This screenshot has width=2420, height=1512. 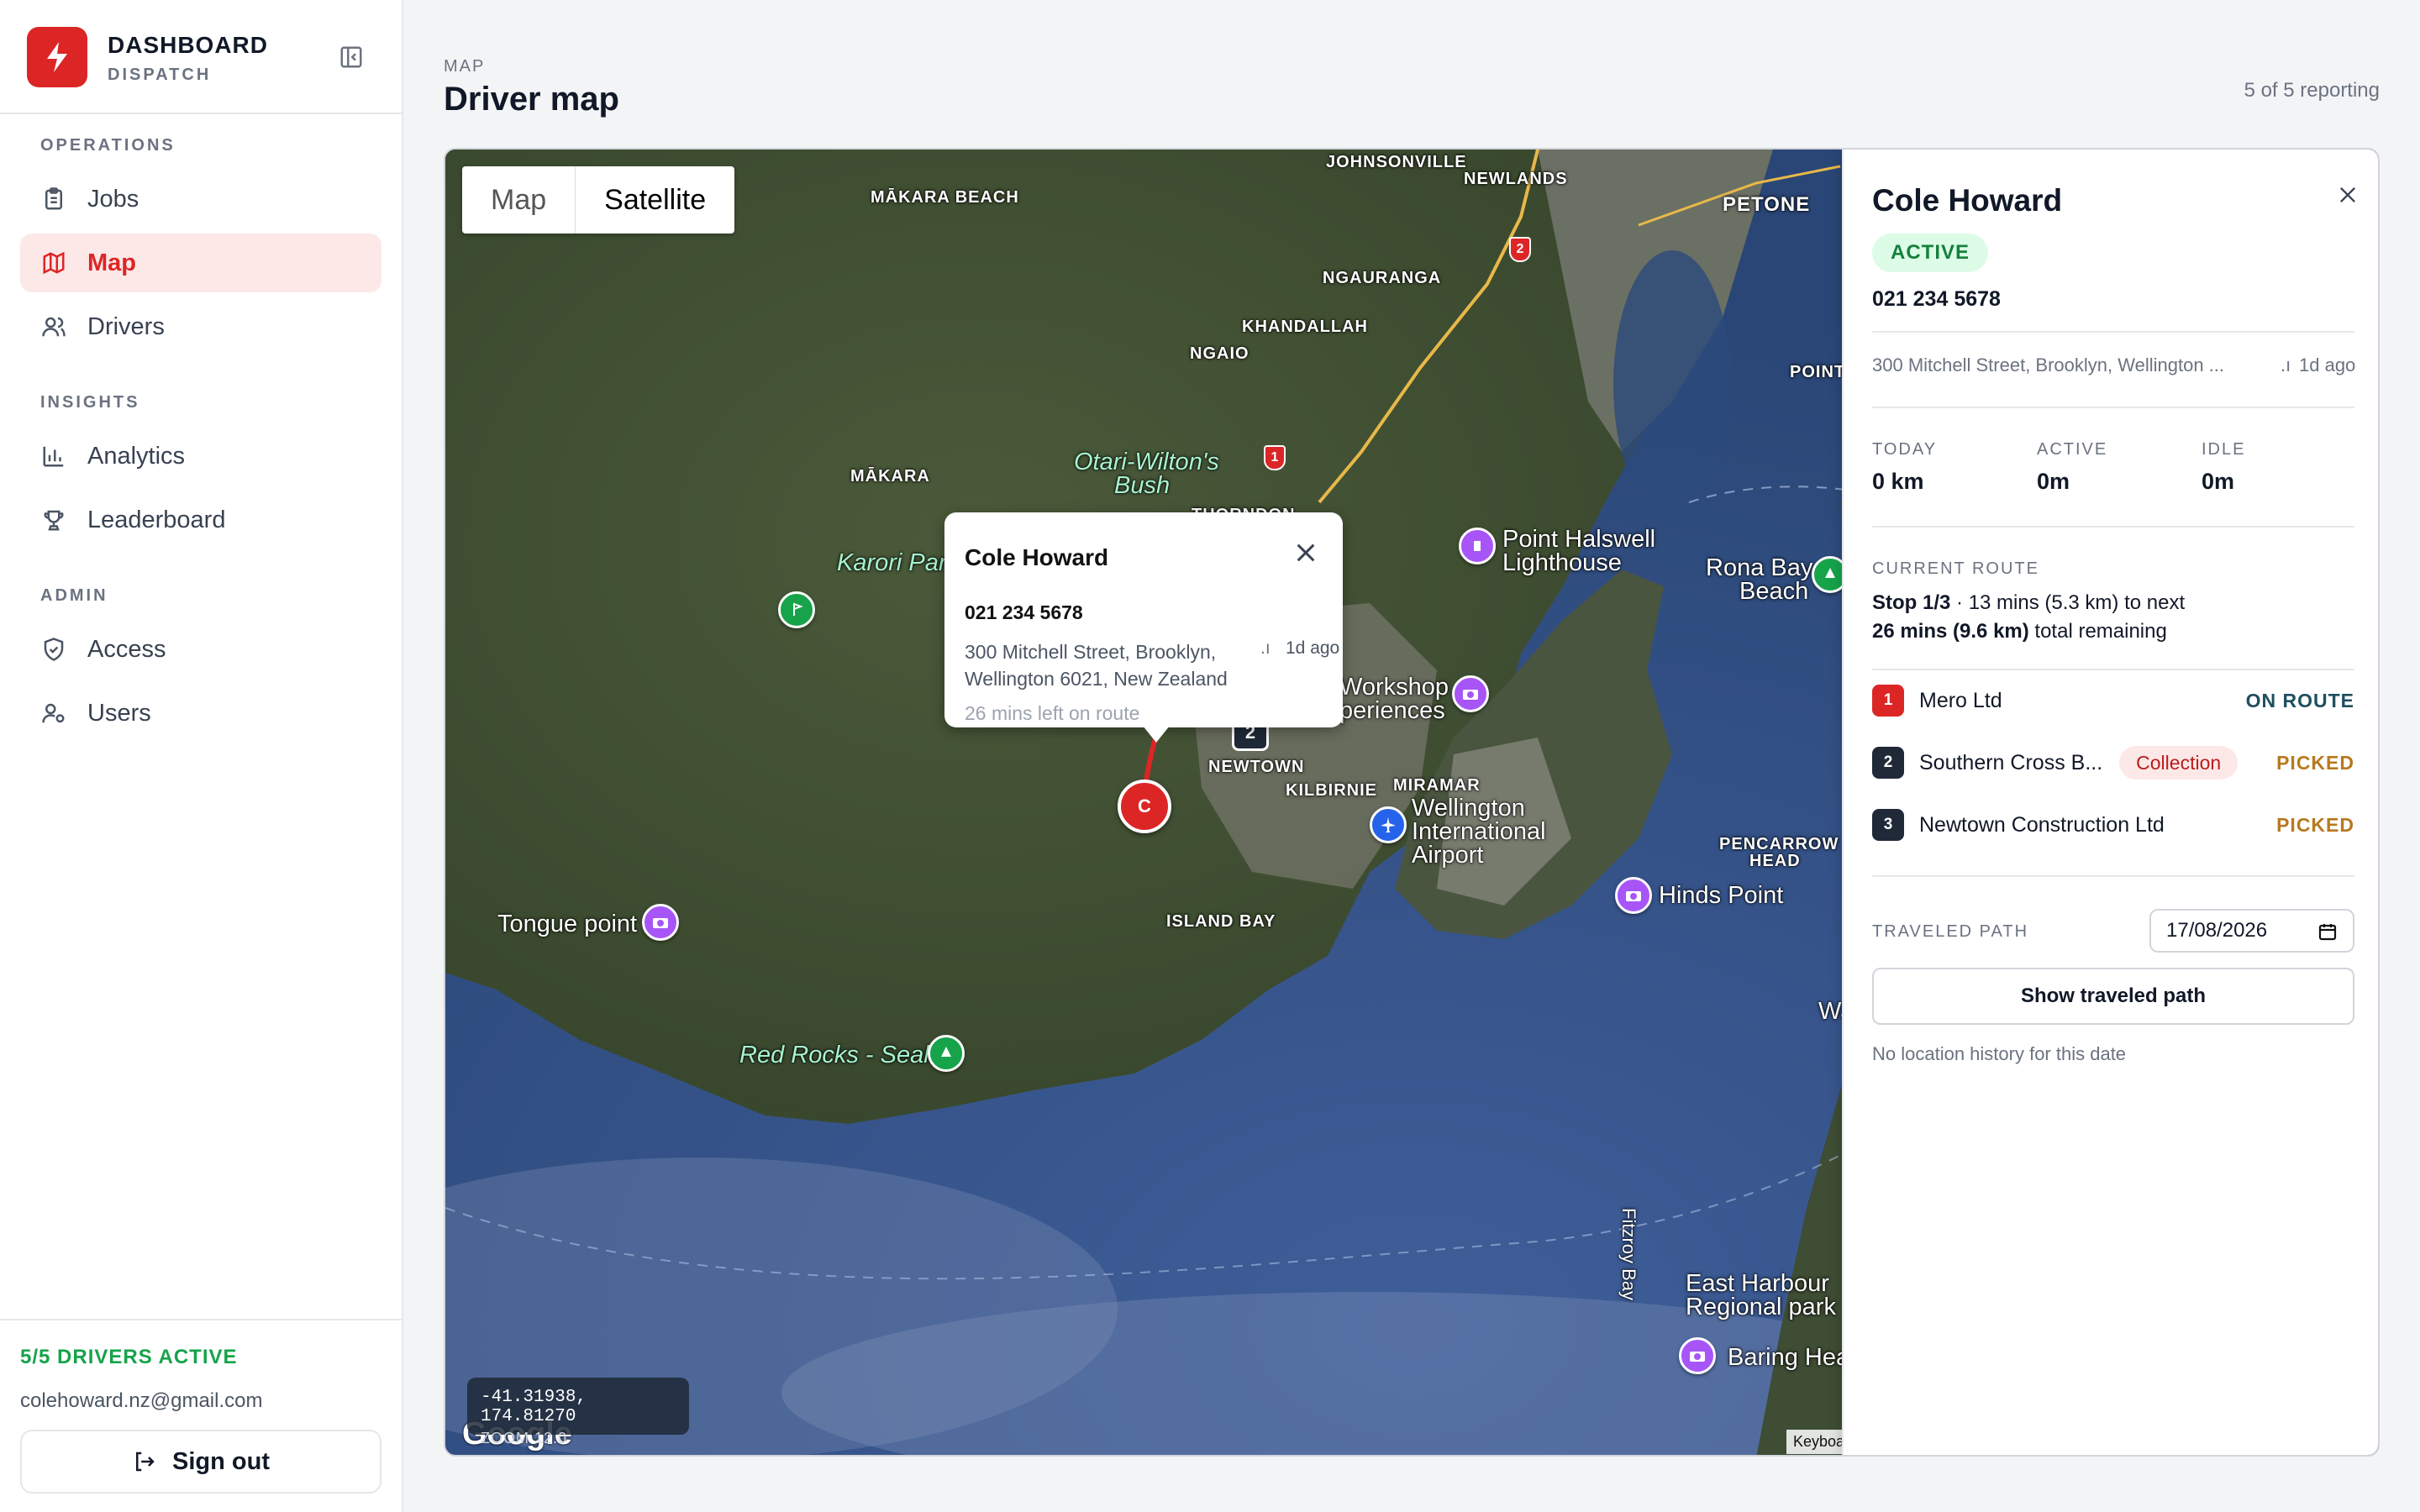 What do you see at coordinates (200, 326) in the screenshot?
I see `sidebar-item-drivers: Drivers` at bounding box center [200, 326].